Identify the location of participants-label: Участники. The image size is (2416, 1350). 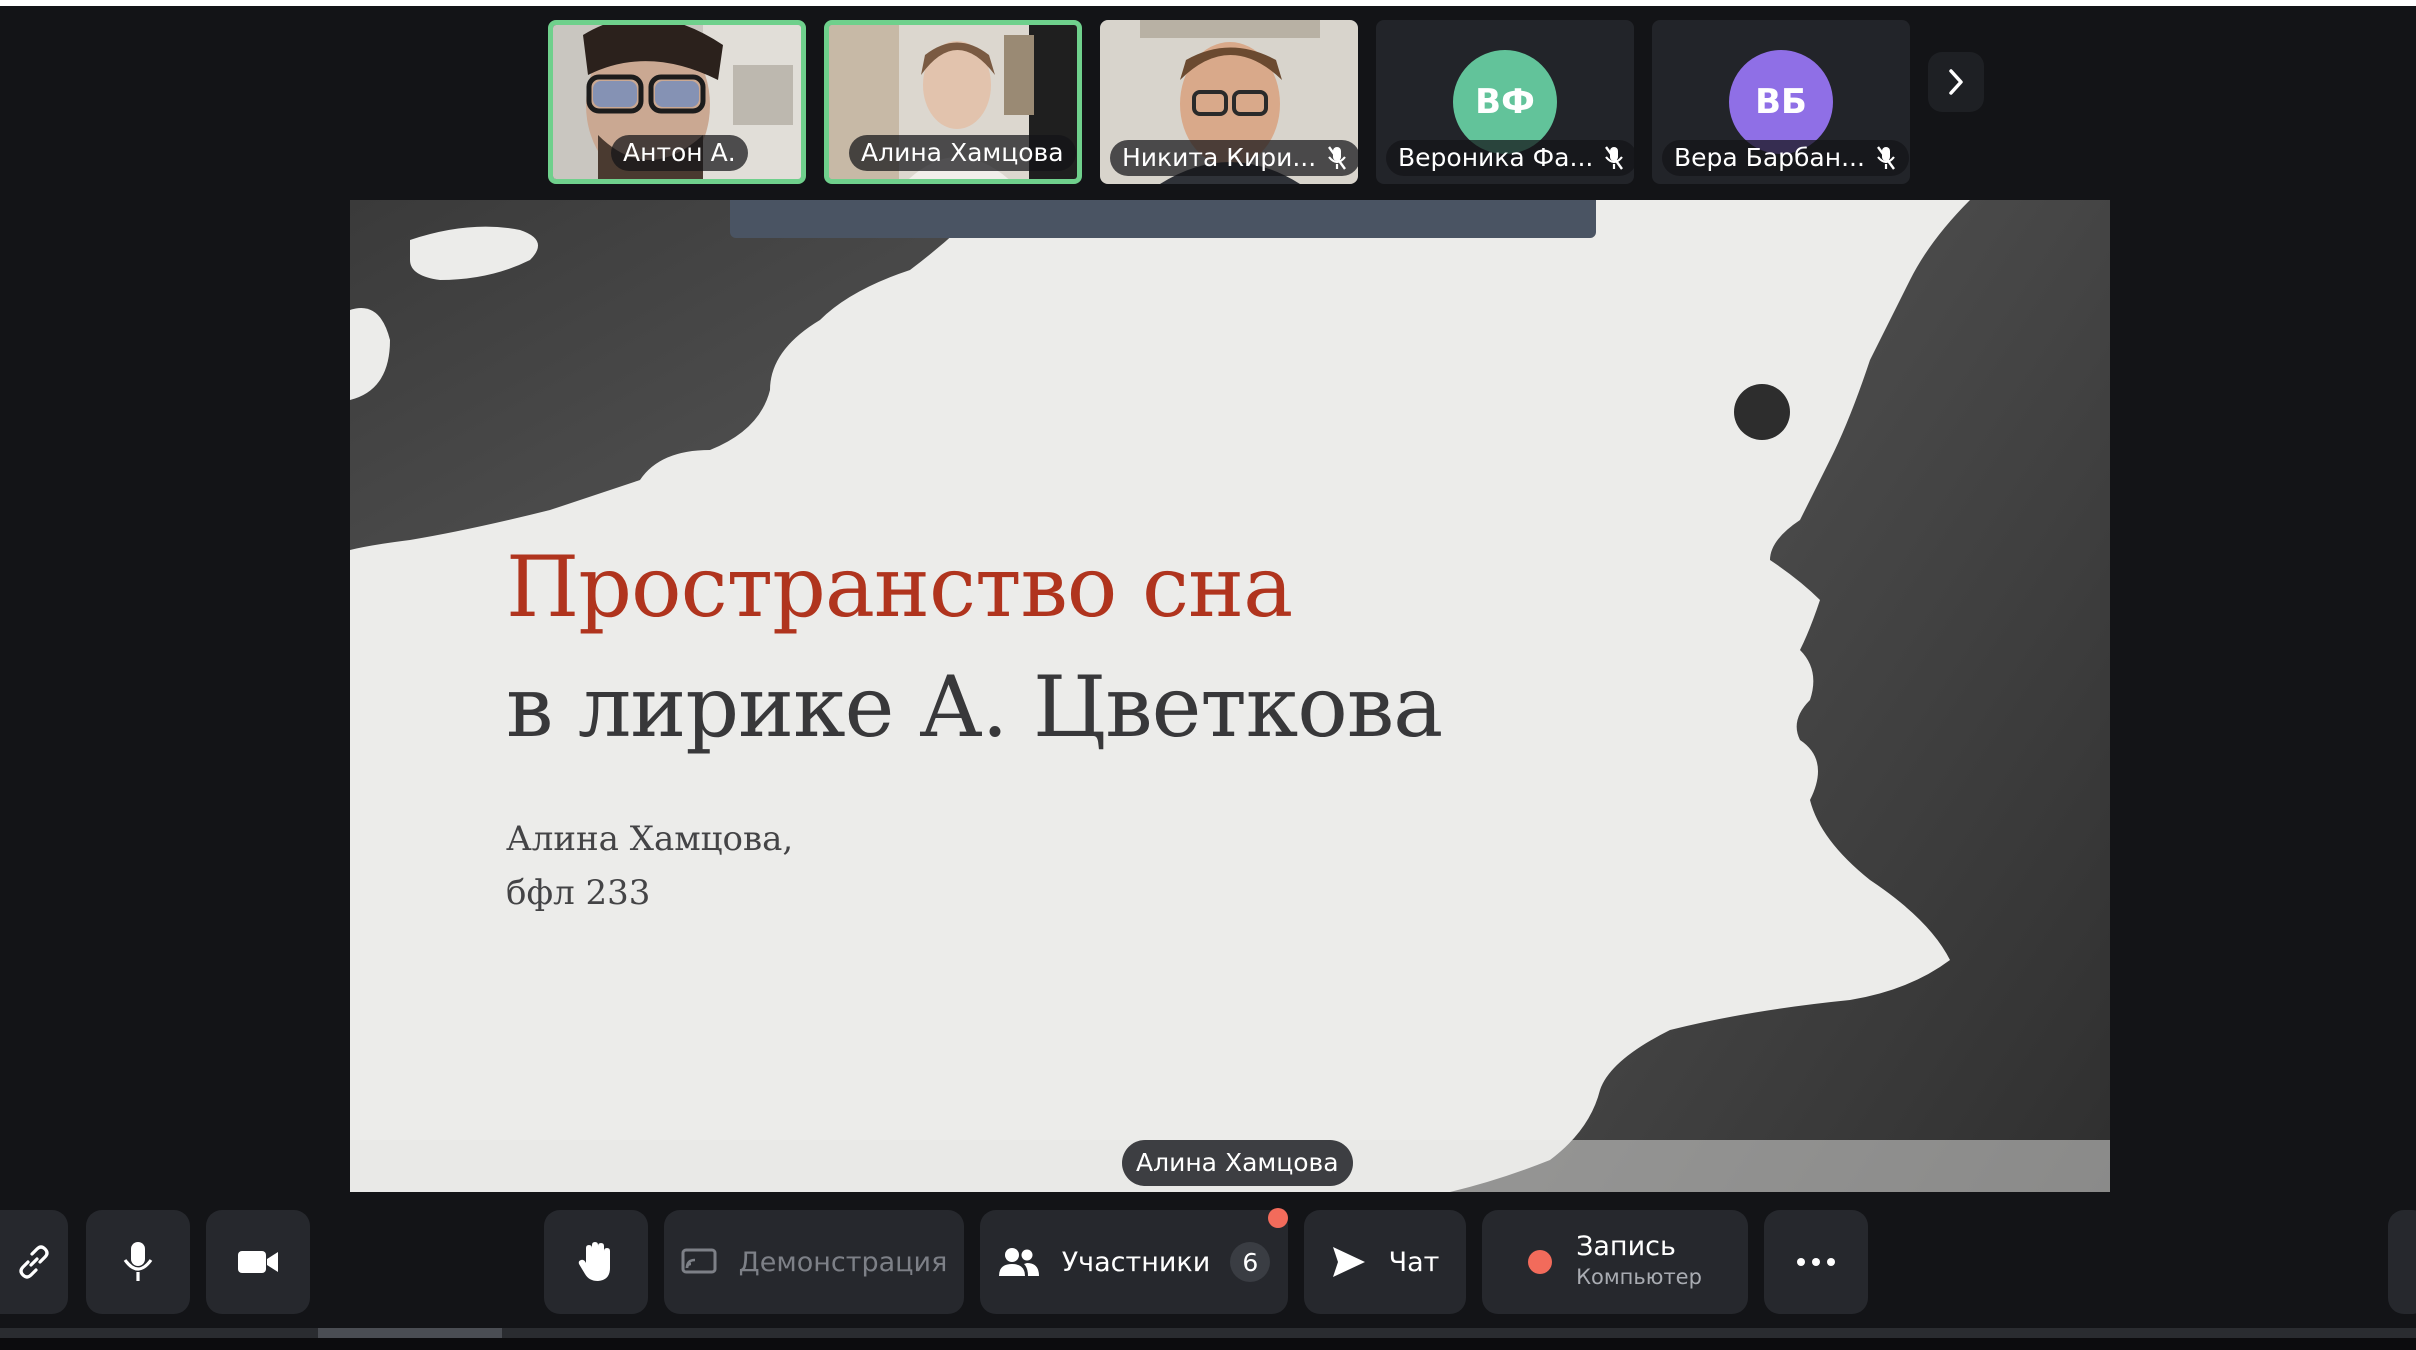
(1136, 1262).